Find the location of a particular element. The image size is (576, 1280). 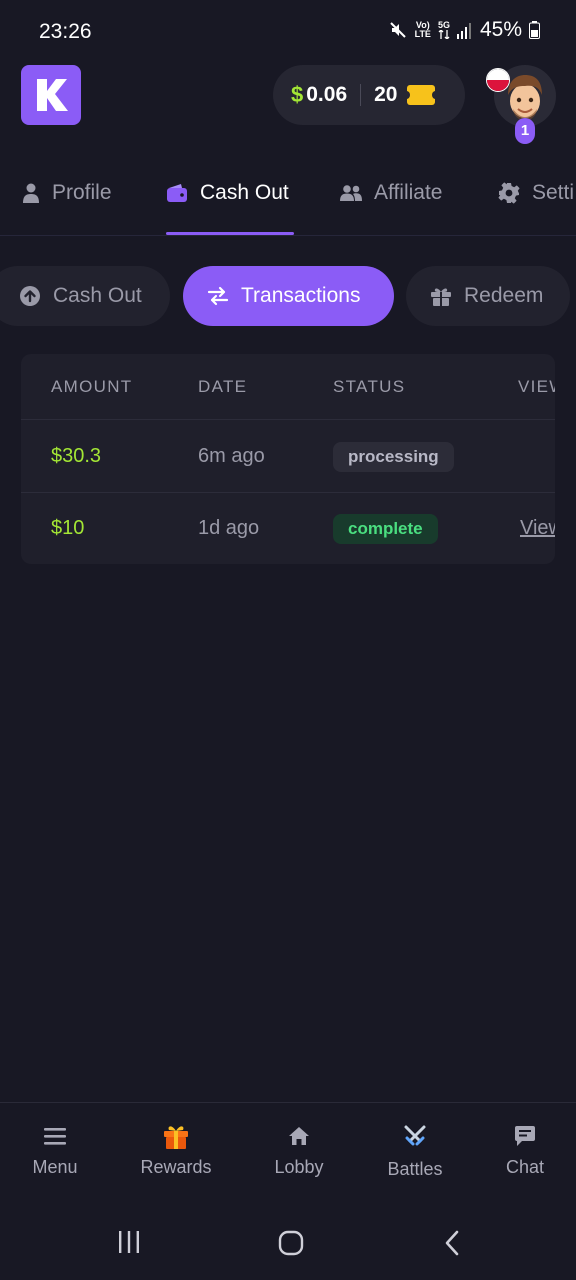

signal-icon is located at coordinates (463, 31).